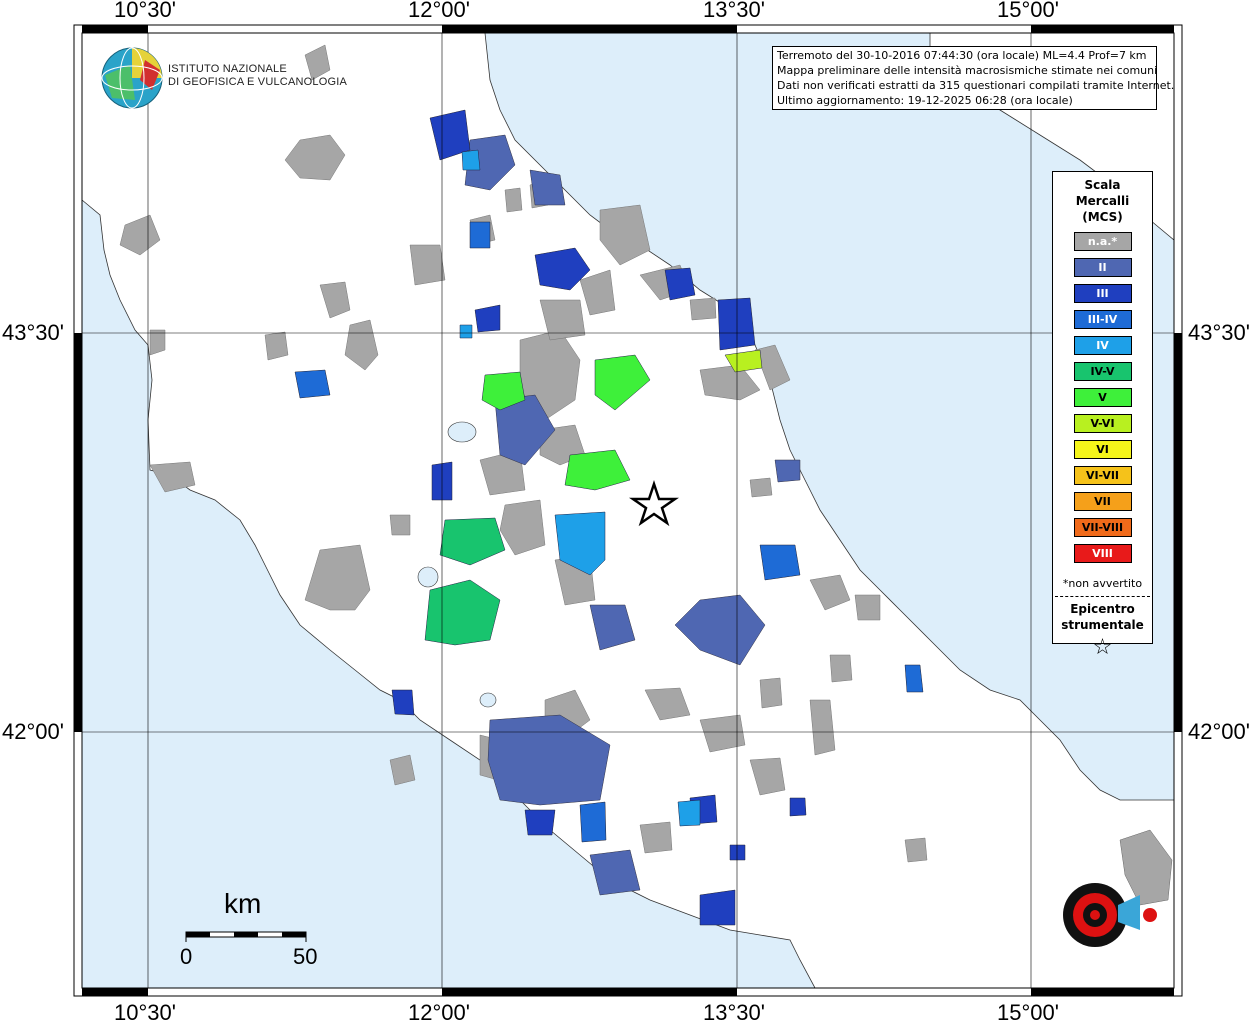 The image size is (1255, 1026). I want to click on scale-max: 50, so click(305, 956).